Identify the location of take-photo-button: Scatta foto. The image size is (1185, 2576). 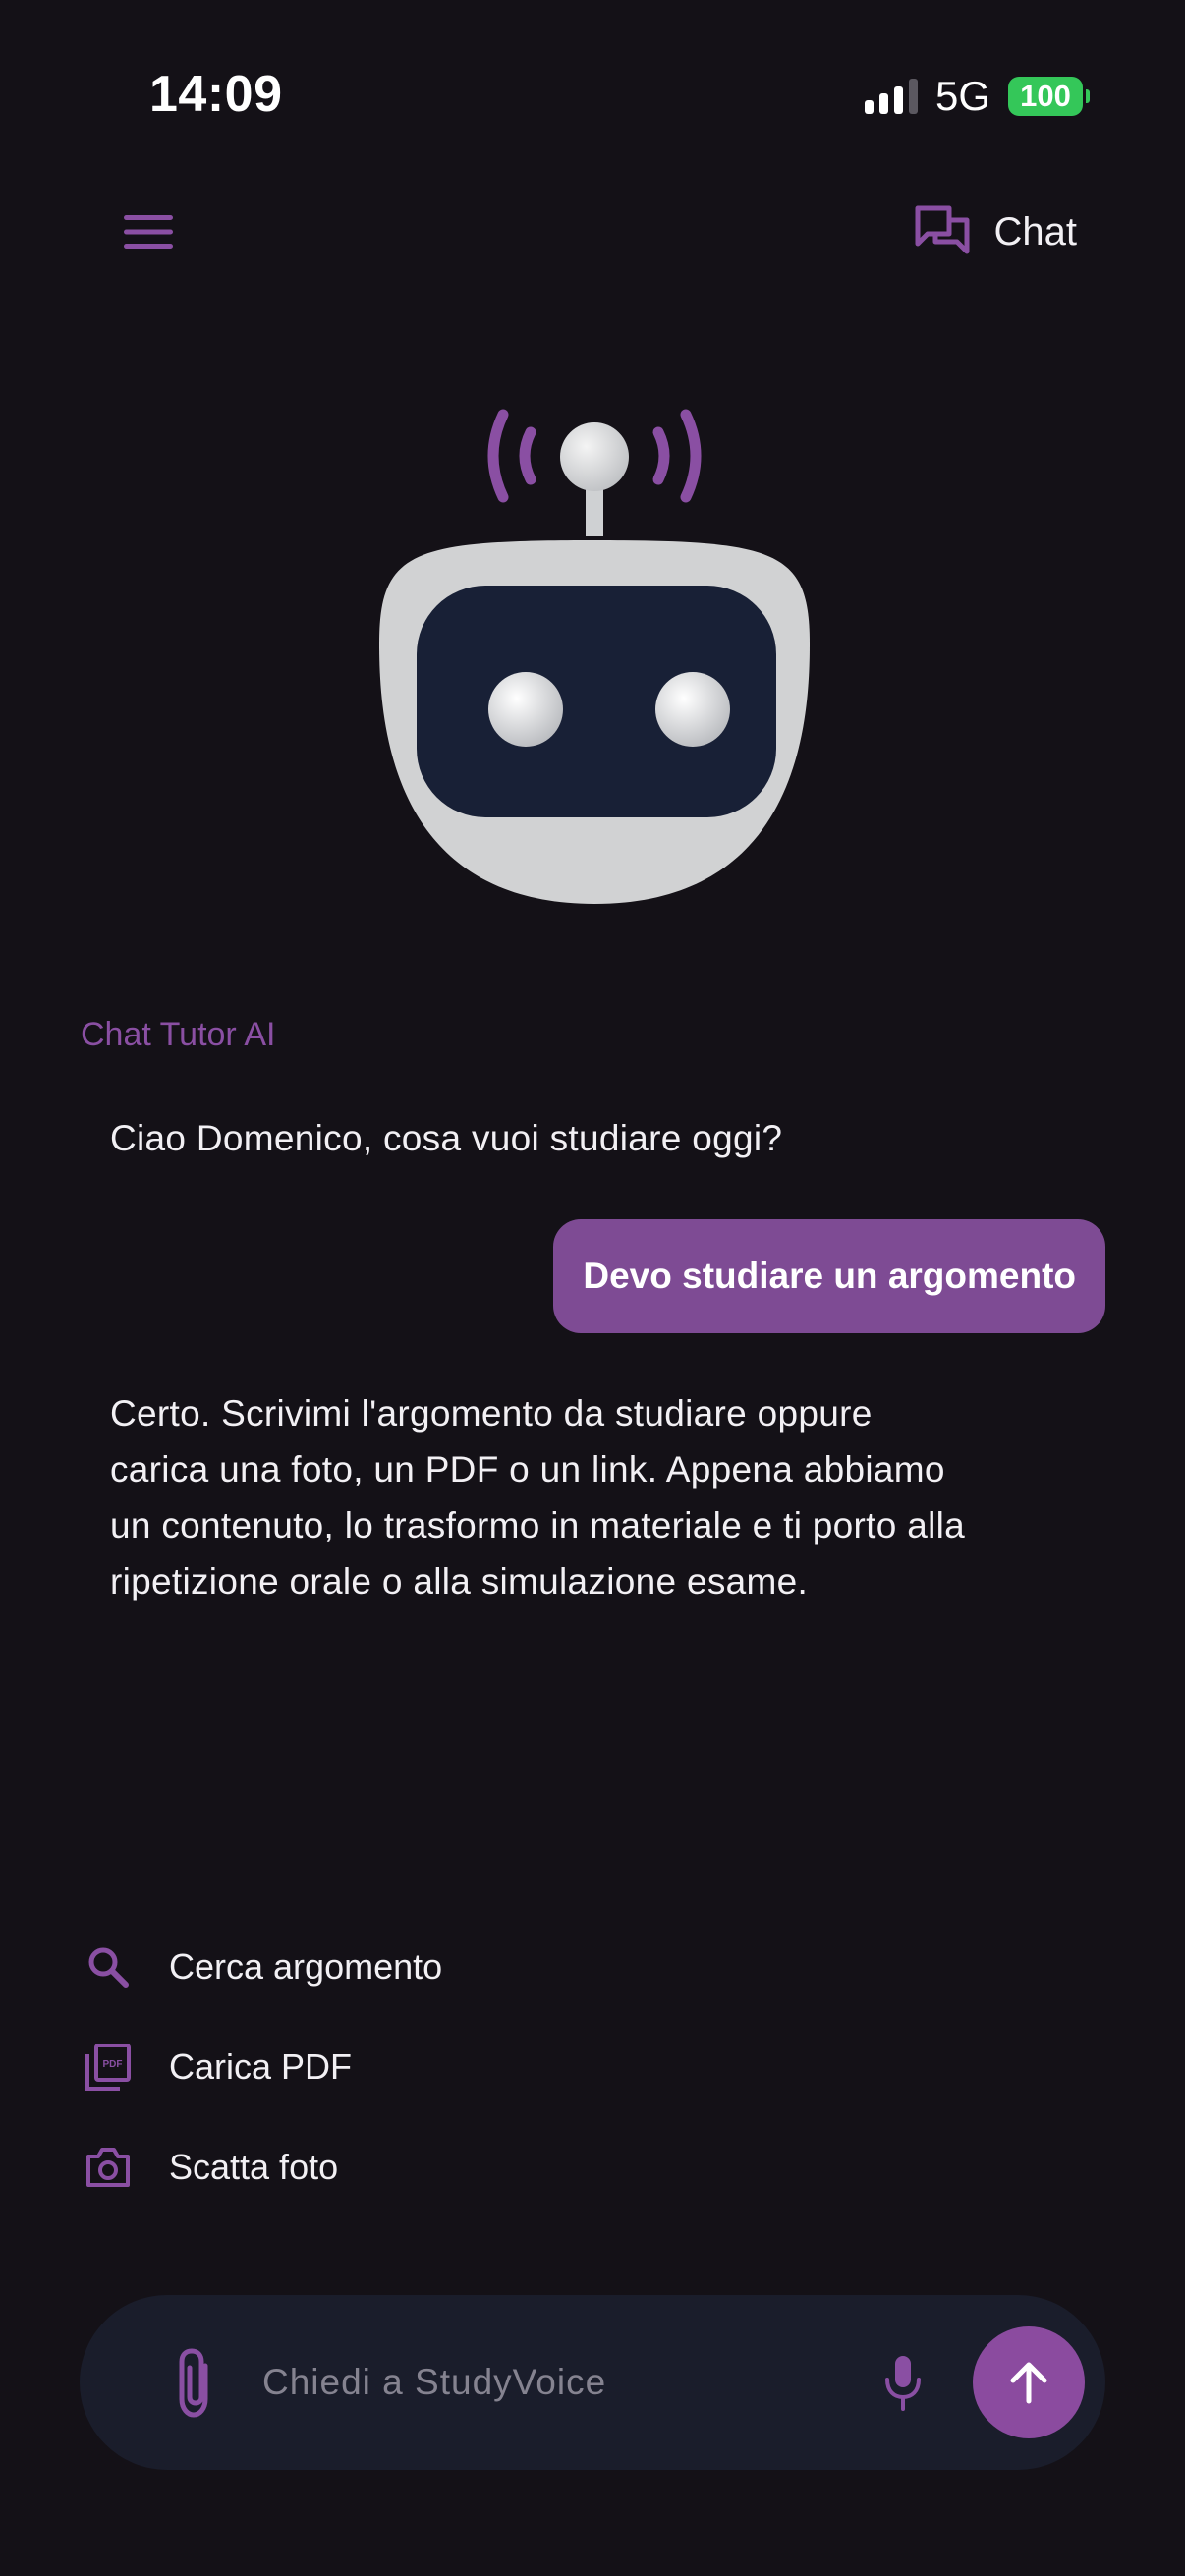
(210, 2167).